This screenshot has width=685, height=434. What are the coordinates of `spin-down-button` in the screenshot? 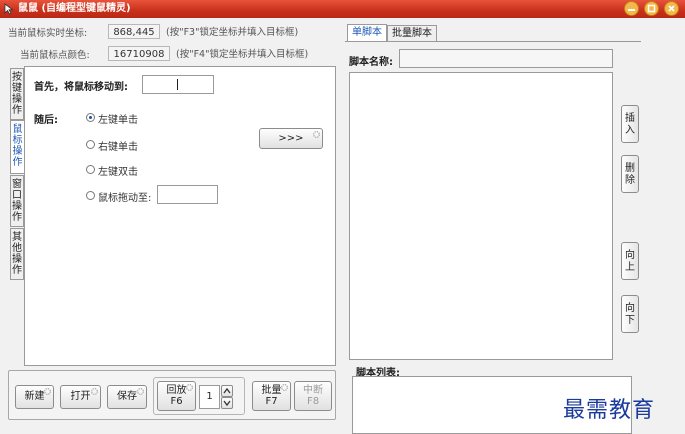 It's located at (227, 403).